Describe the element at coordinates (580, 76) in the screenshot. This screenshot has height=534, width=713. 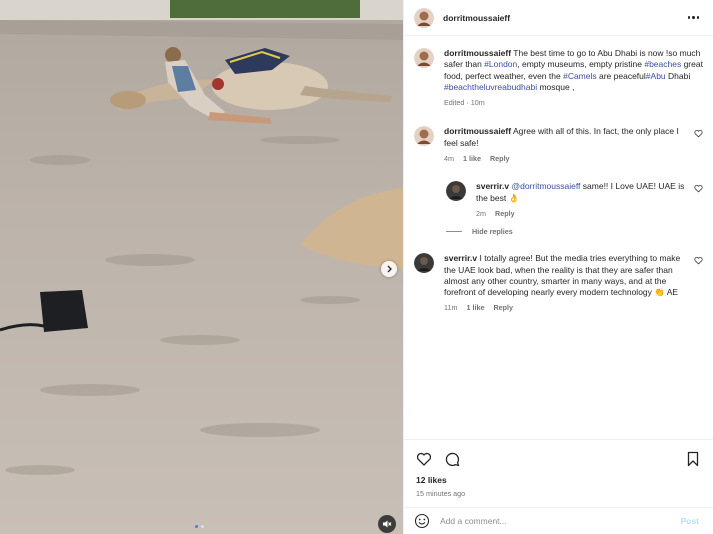
I see `hashtag-link: #Camels` at that location.